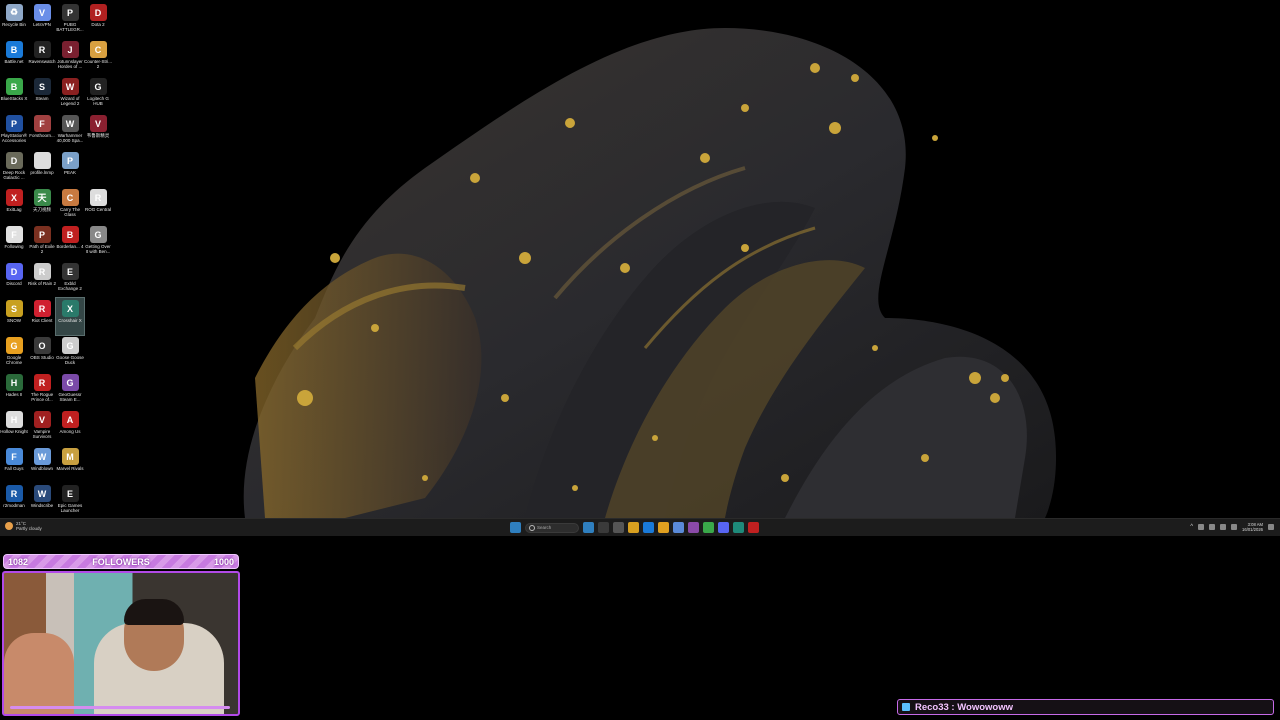  What do you see at coordinates (14, 500) in the screenshot?
I see `desktop-icon-r2modman: Rr2modman` at bounding box center [14, 500].